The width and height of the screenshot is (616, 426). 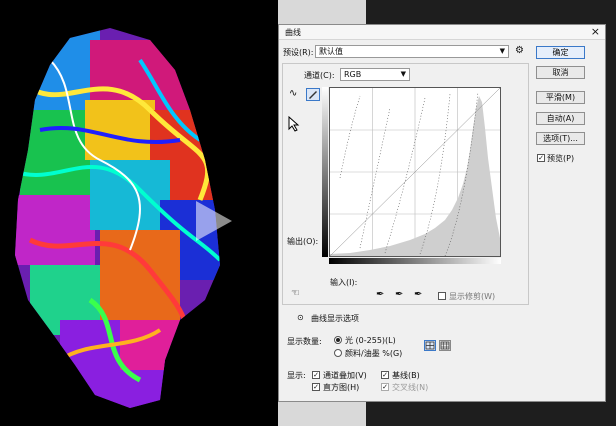 What do you see at coordinates (406, 375) in the screenshot?
I see `baseline-label: 基线(B)` at bounding box center [406, 375].